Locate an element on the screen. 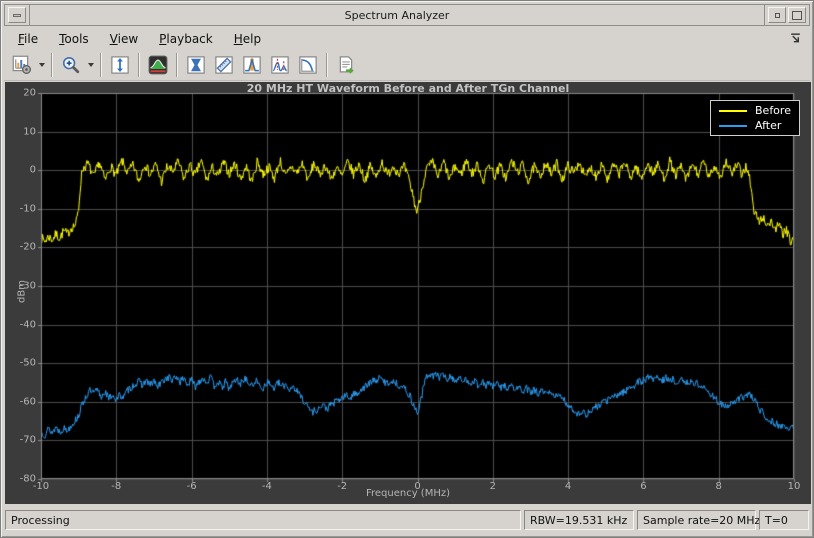 The width and height of the screenshot is (814, 538). legend-line-before is located at coordinates (733, 110).